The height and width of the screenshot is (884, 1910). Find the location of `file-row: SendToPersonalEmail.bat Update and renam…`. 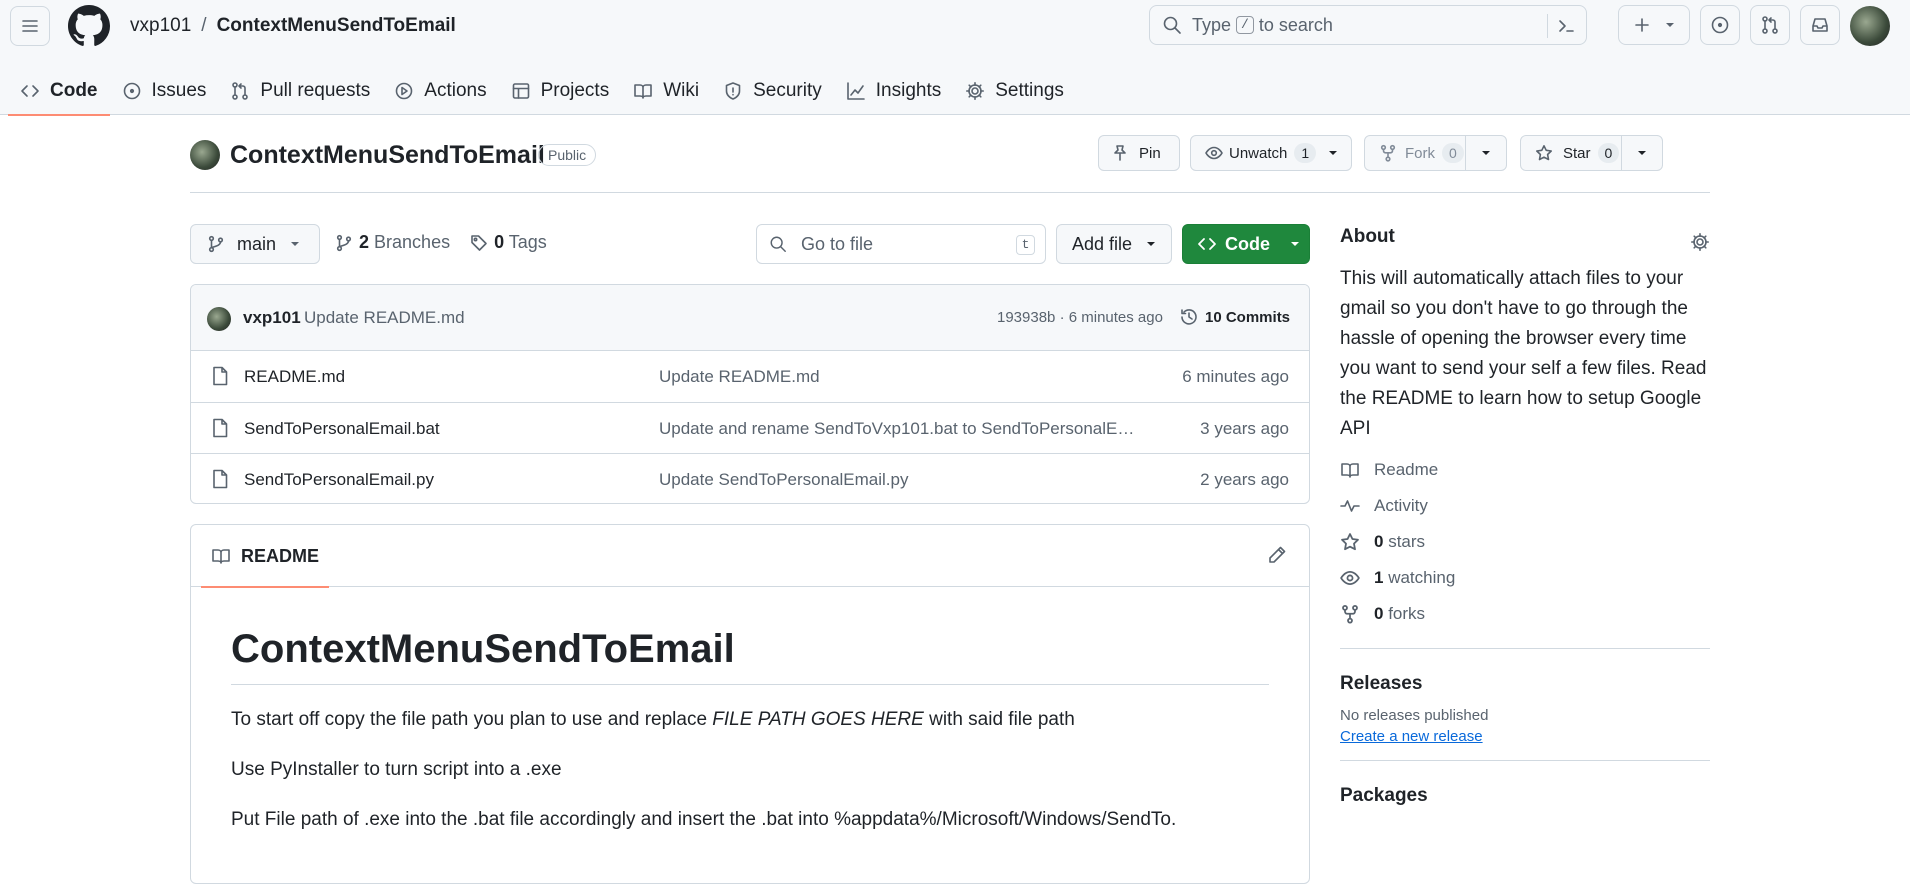

file-row: SendToPersonalEmail.bat Update and renam… is located at coordinates (750, 427).